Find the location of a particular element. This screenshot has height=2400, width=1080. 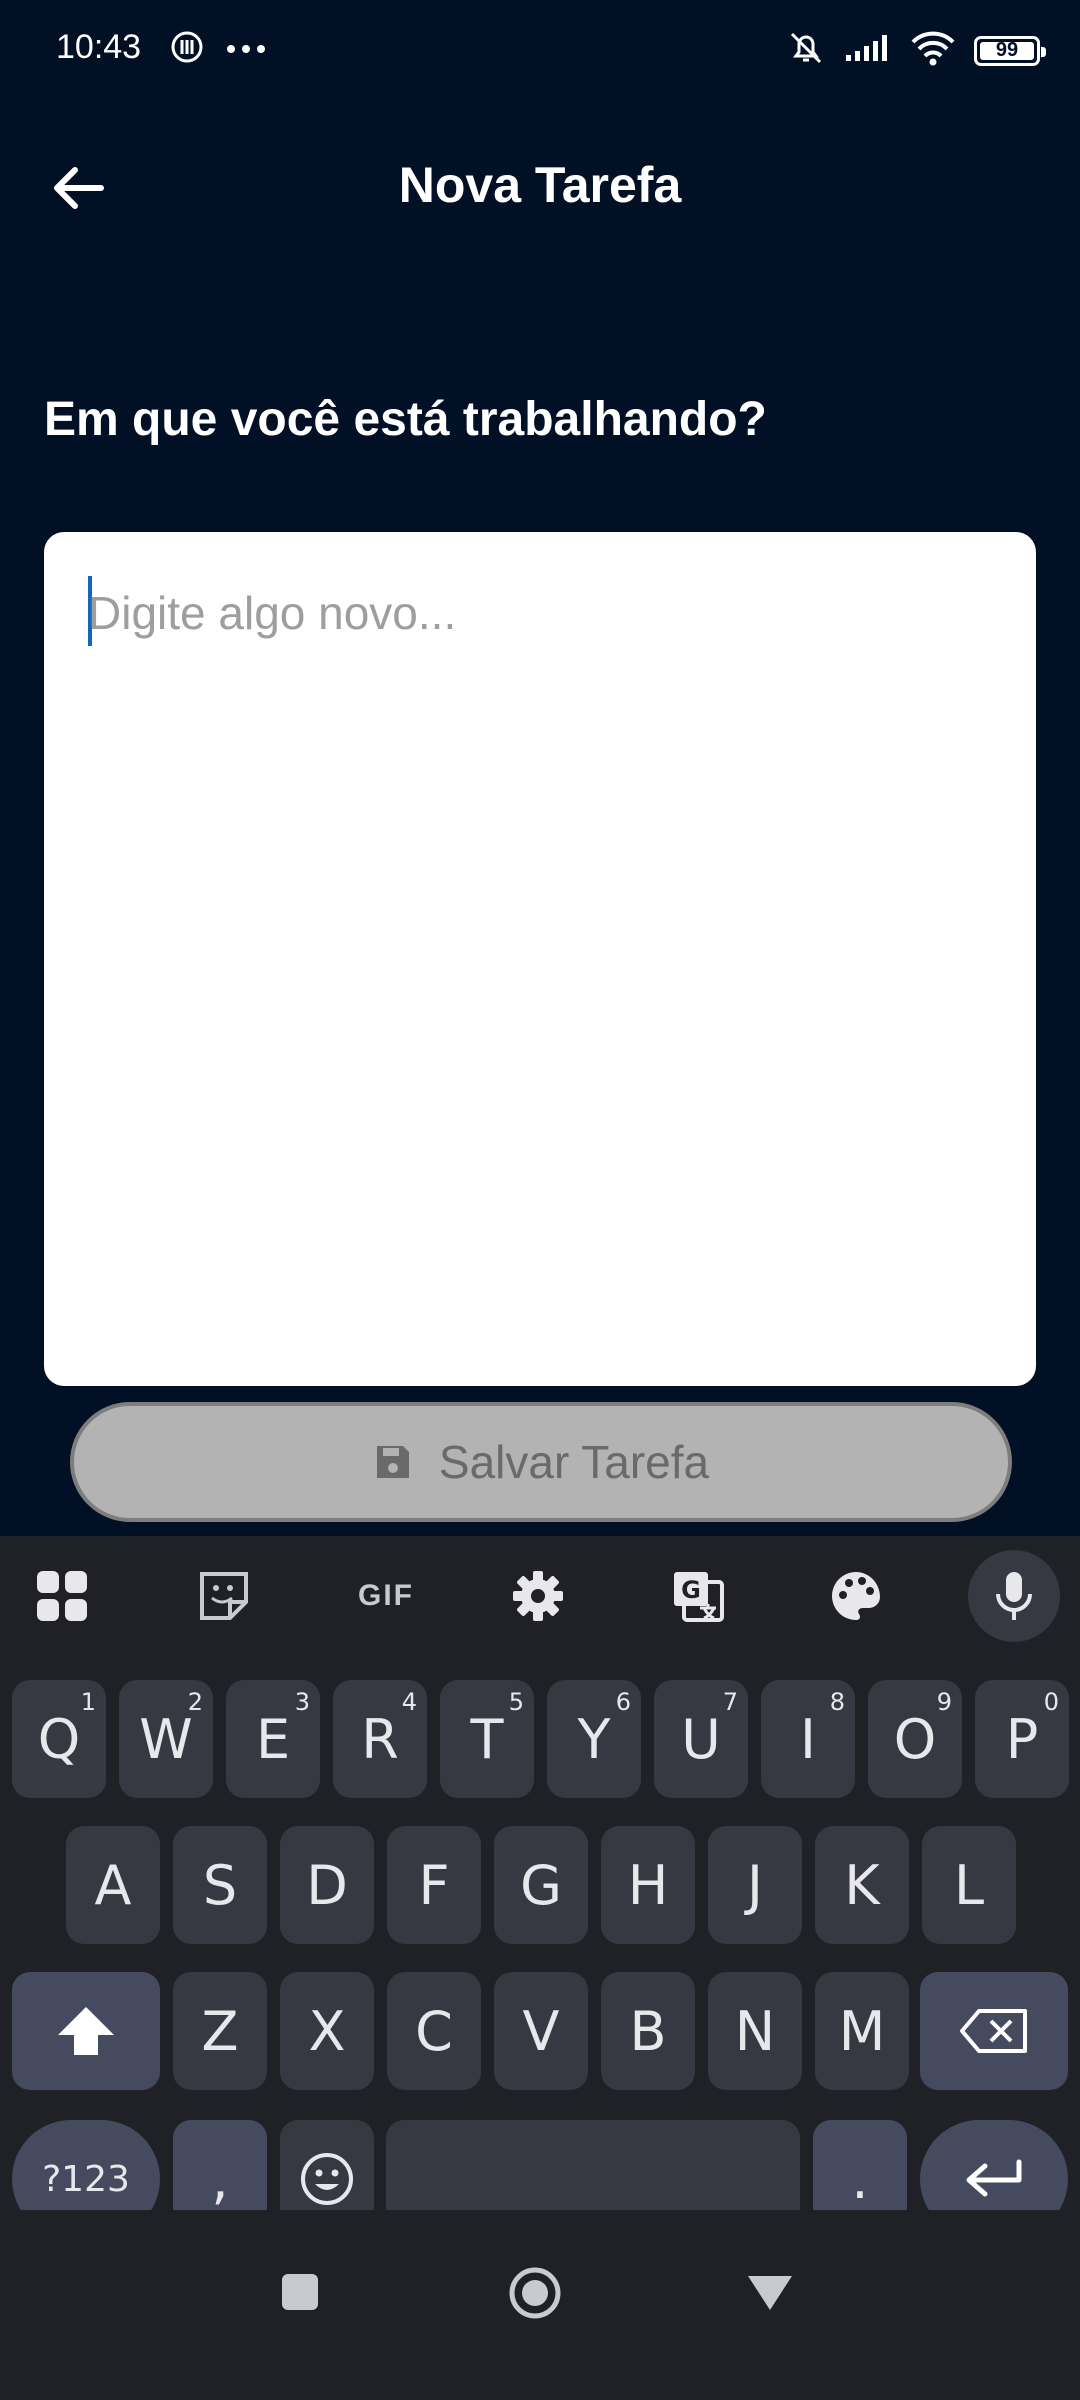

task-prompt-label: Em que você está trabalhando? is located at coordinates (405, 419).